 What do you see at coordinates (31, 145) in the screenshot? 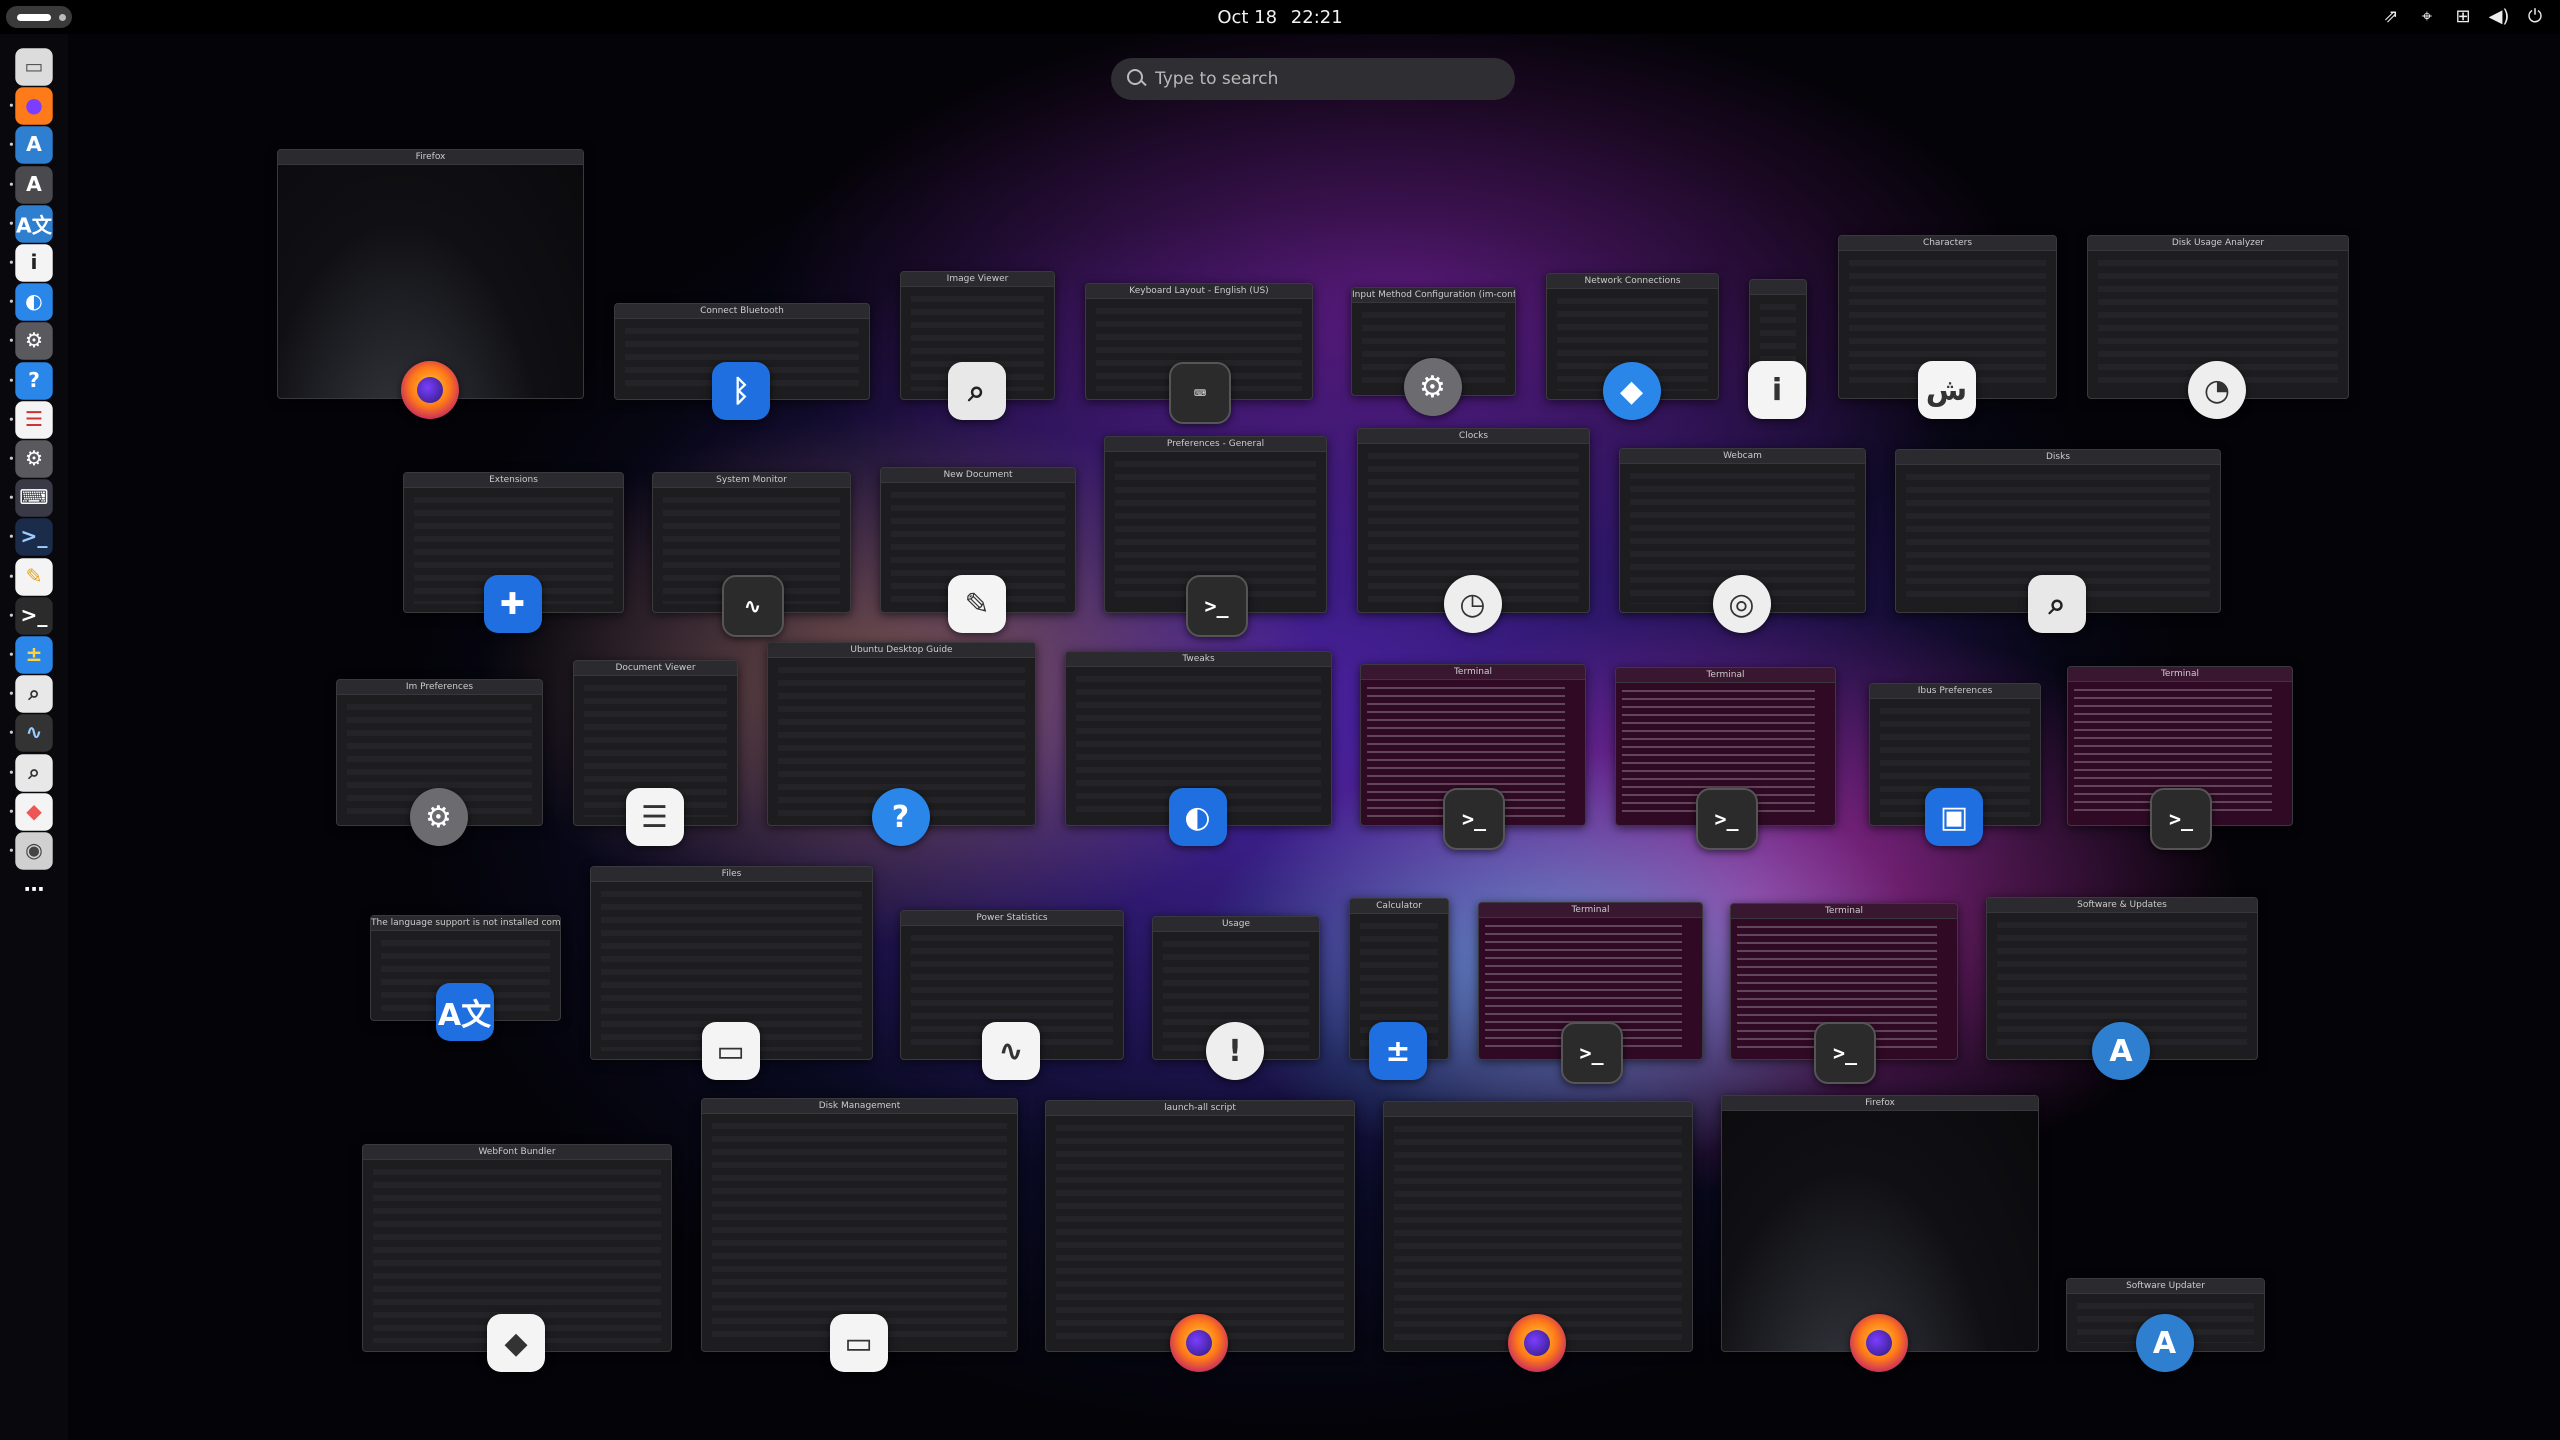
I see `dock-item-software-store: A` at bounding box center [31, 145].